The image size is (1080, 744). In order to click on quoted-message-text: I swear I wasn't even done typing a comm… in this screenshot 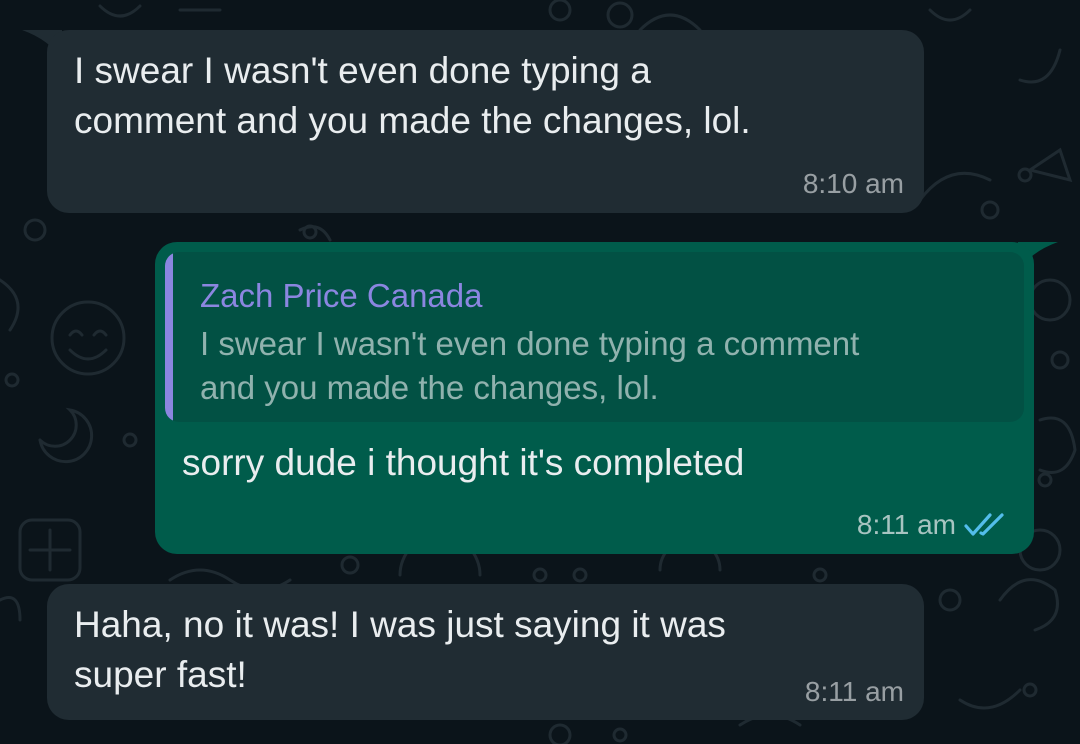, I will do `click(530, 365)`.